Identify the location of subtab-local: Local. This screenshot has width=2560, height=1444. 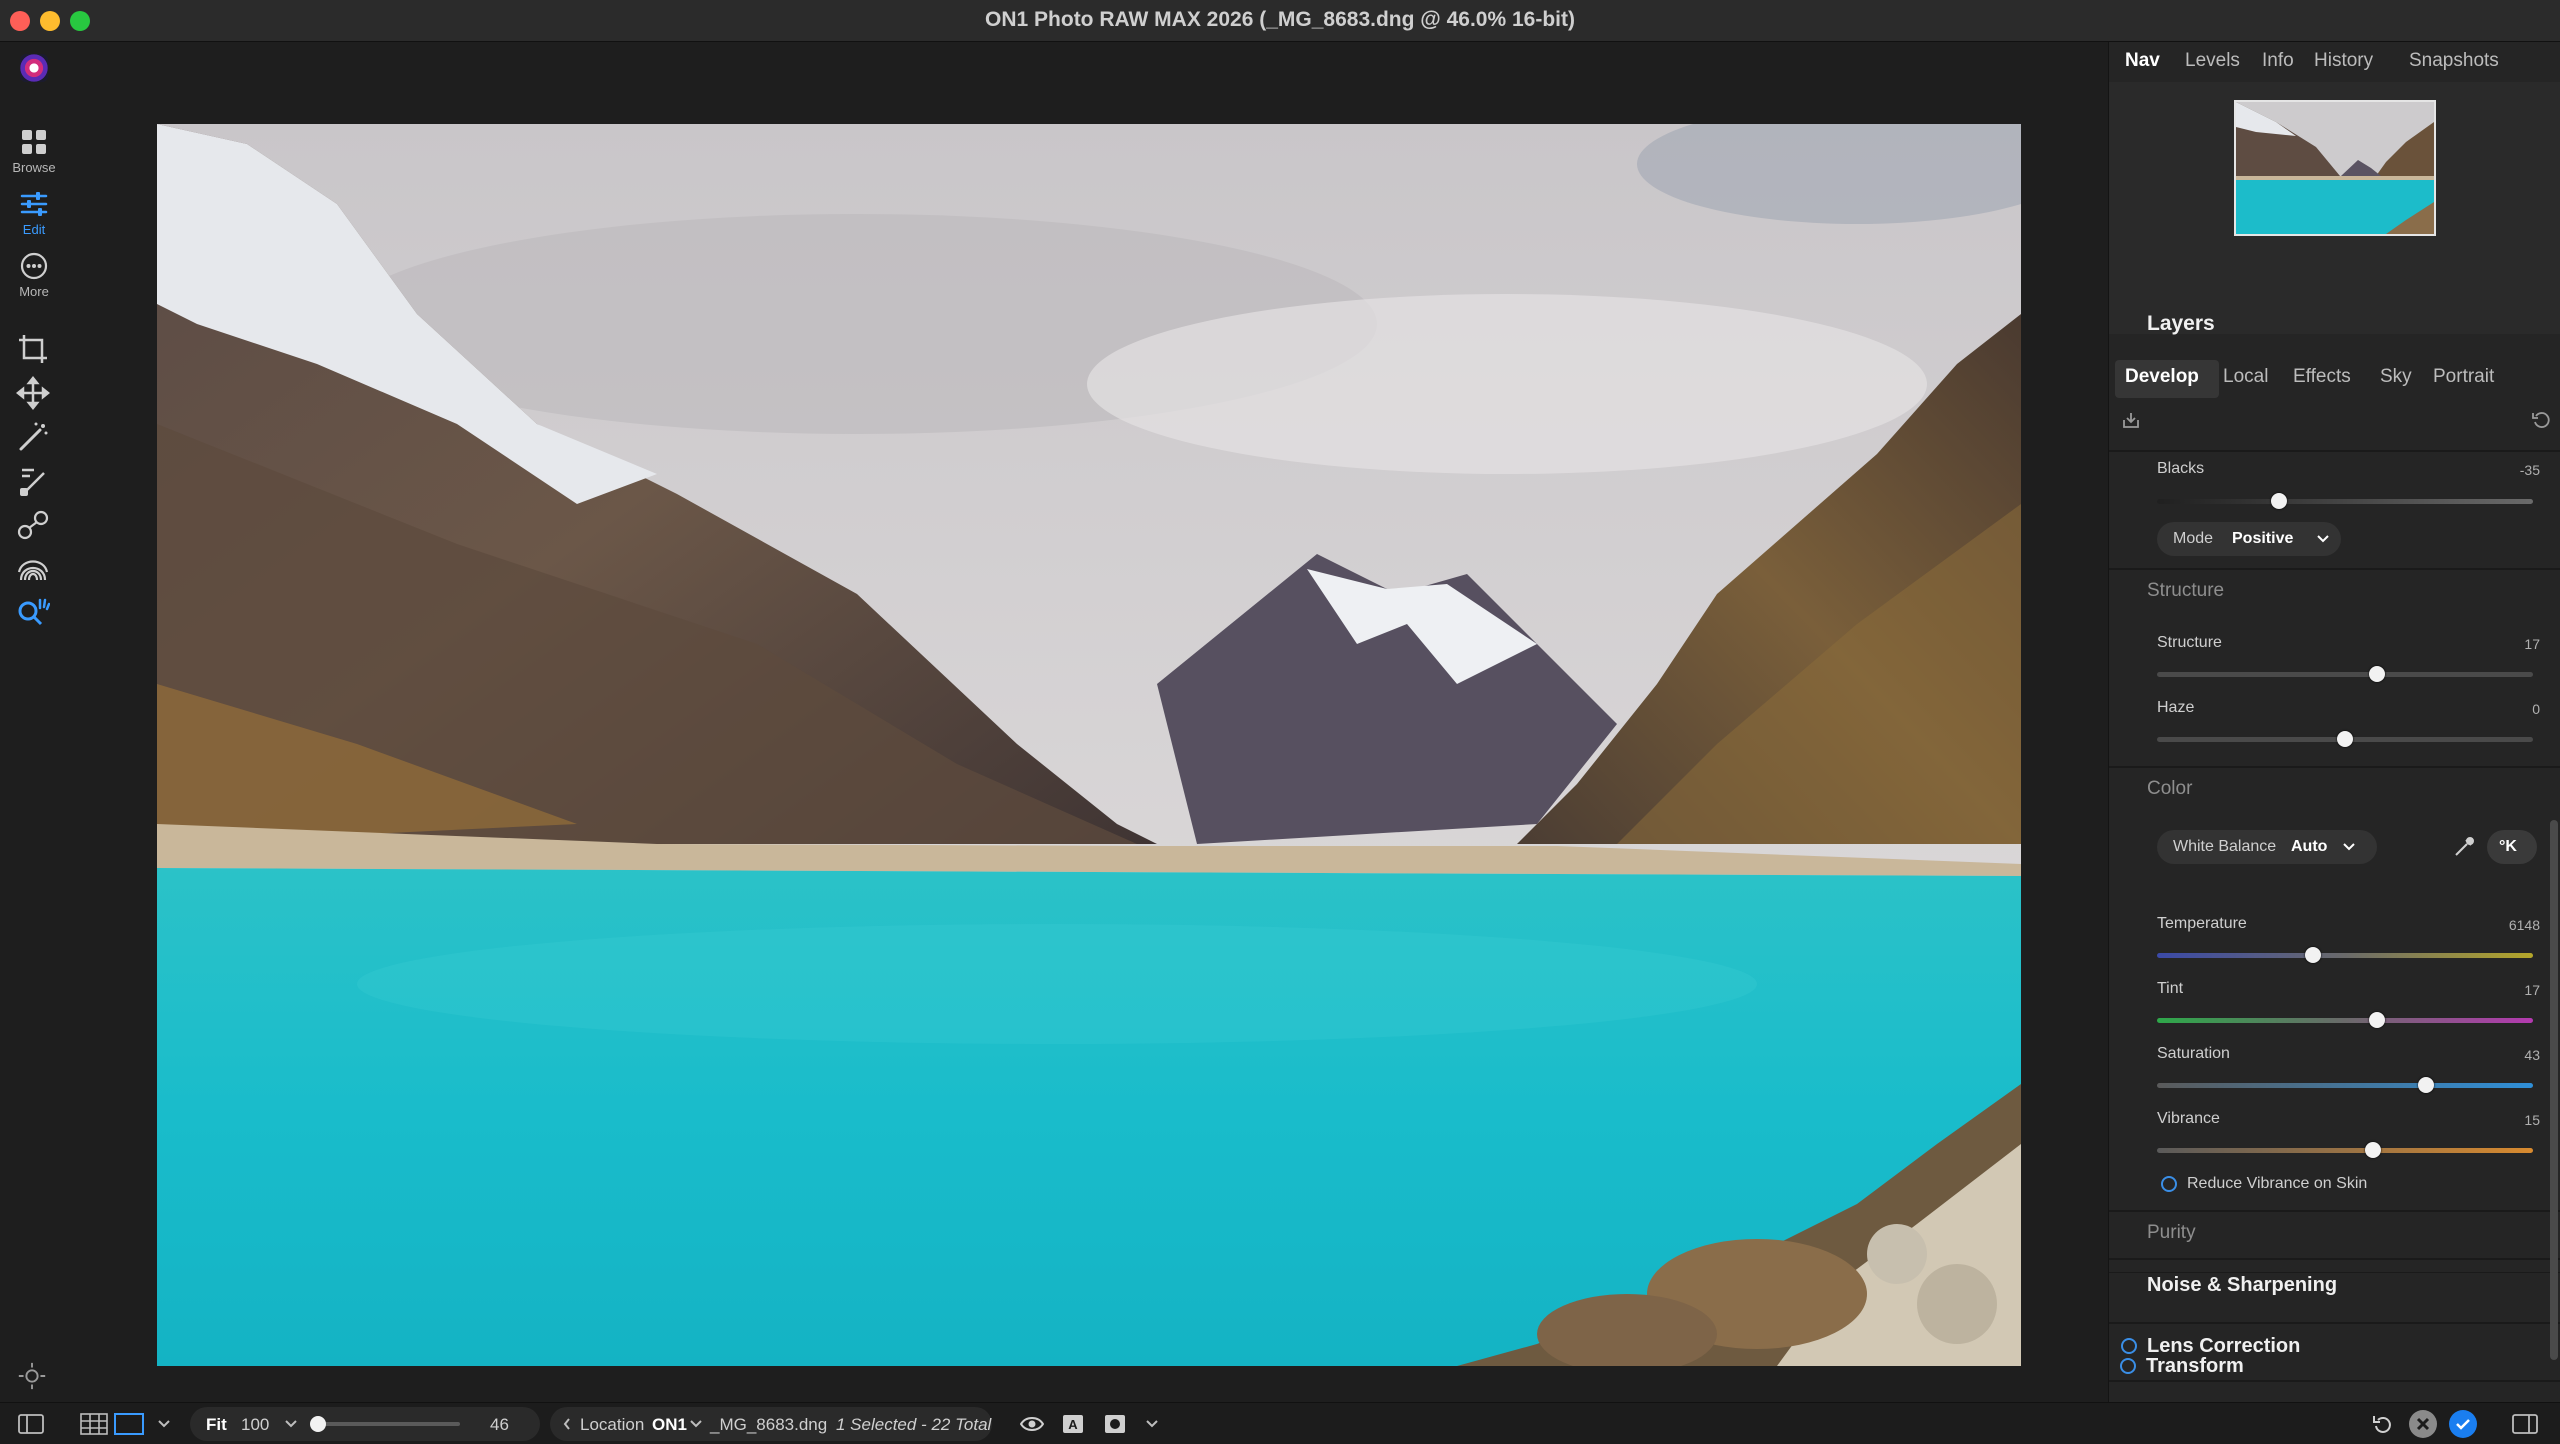
(2245, 377).